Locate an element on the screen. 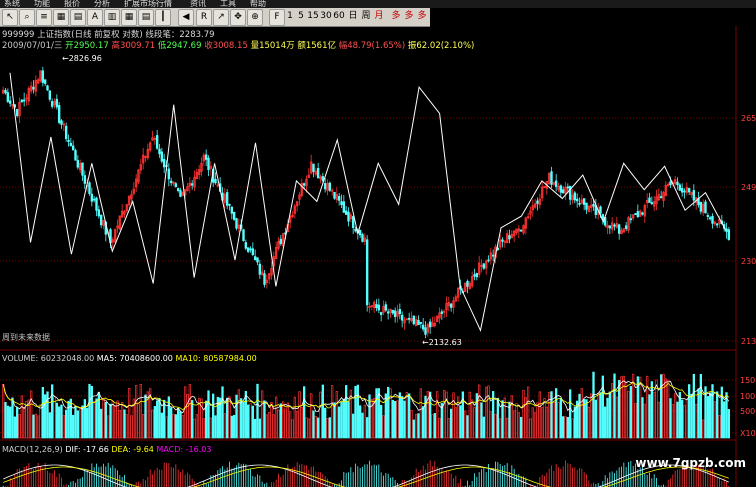  news-icon: ▤ is located at coordinates (146, 17).